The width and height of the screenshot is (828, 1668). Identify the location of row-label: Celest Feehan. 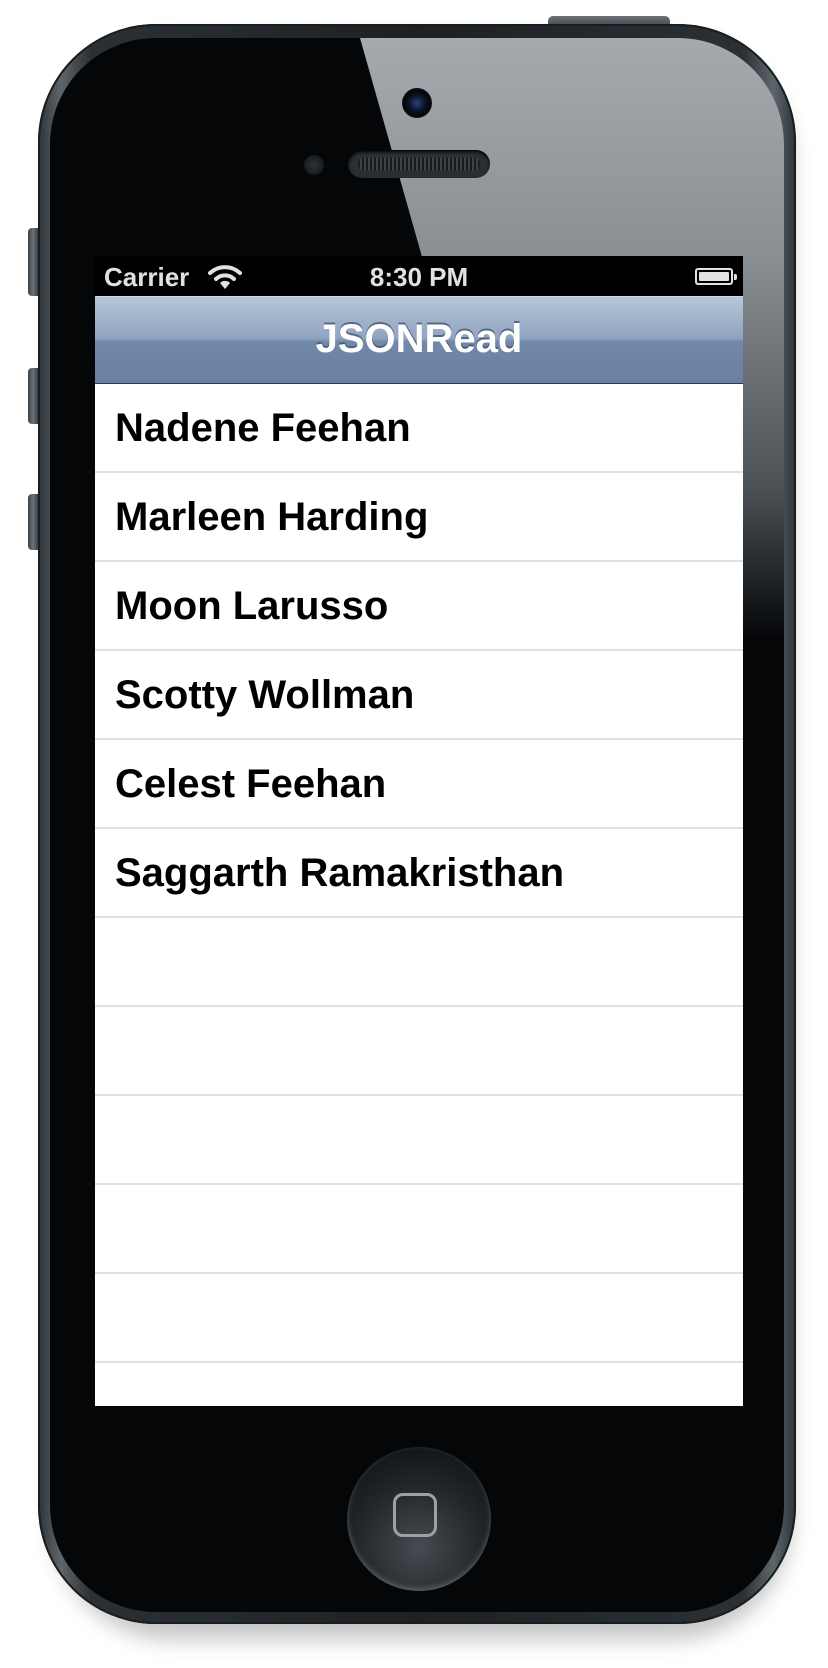
(251, 784).